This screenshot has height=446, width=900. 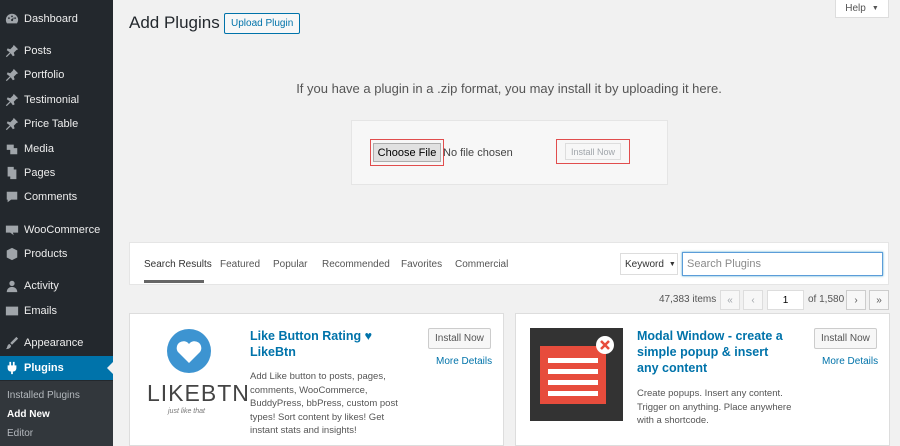 I want to click on tab-favorites: Favorites, so click(x=421, y=264).